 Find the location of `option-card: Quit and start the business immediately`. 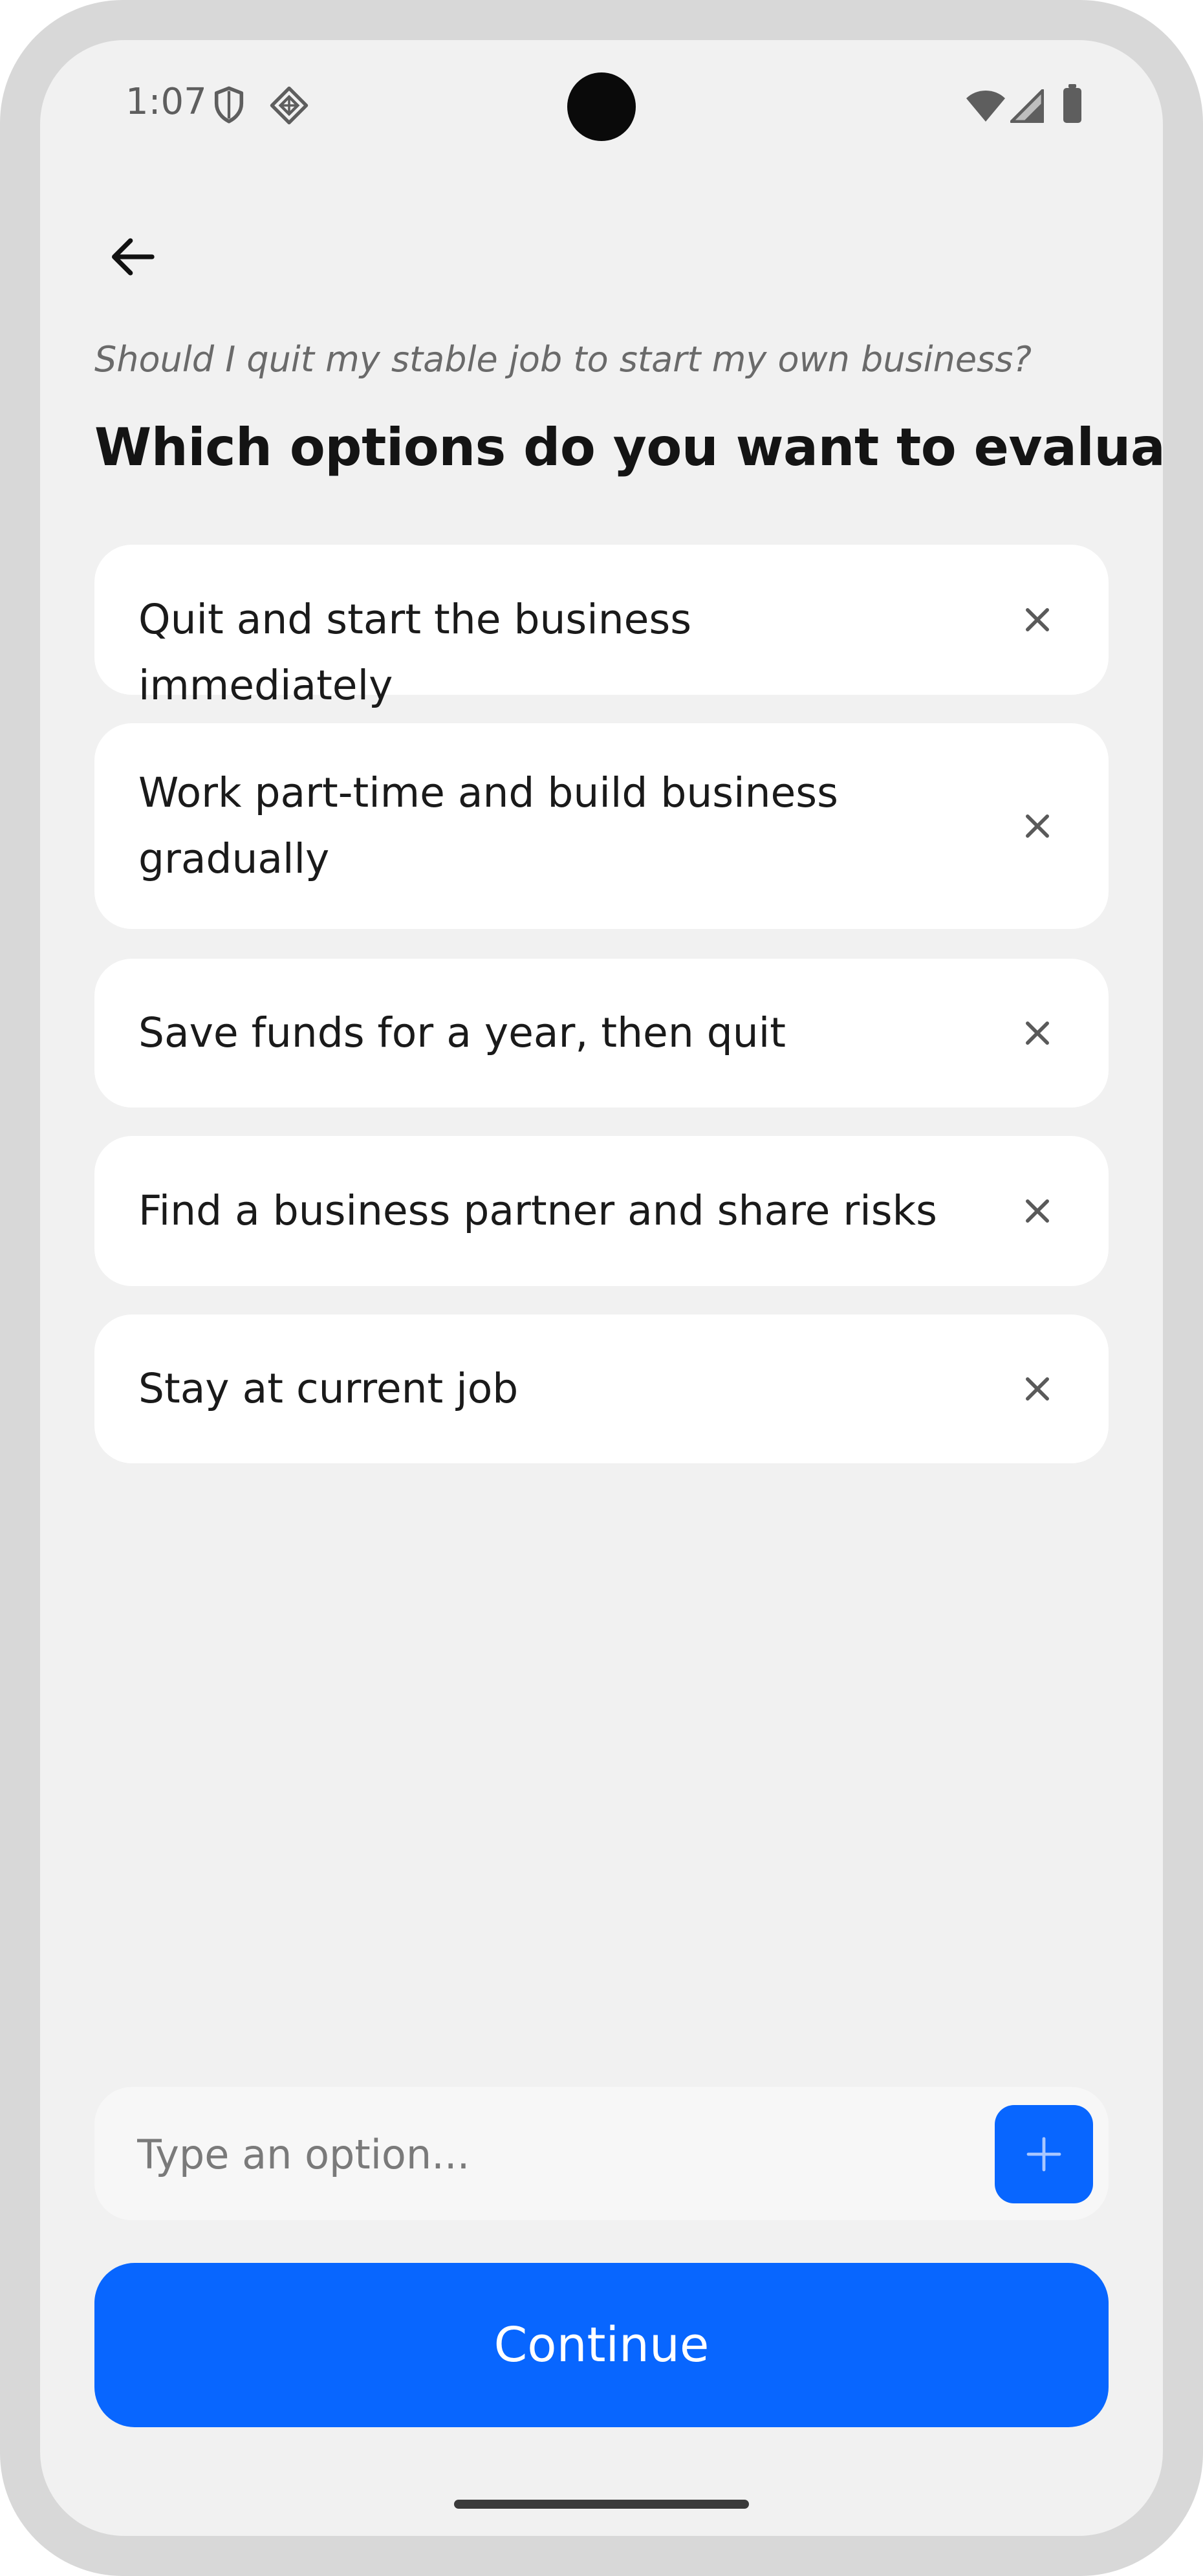

option-card: Quit and start the business immediately is located at coordinates (601, 627).